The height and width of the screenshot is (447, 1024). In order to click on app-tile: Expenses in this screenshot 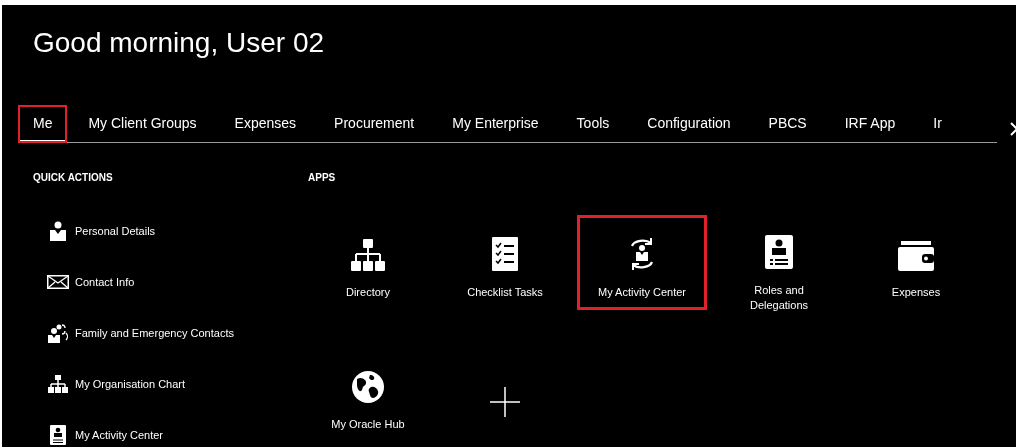, I will do `click(916, 262)`.